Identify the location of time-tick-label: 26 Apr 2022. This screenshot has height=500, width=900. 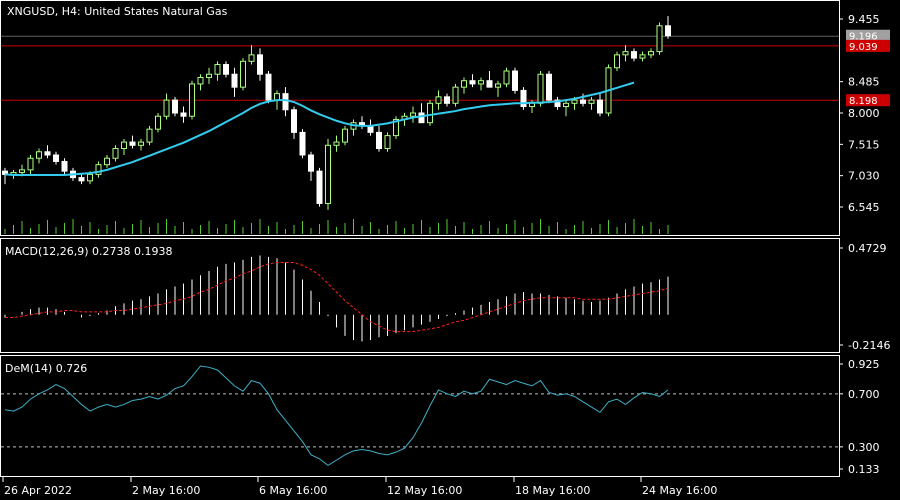
(38, 490).